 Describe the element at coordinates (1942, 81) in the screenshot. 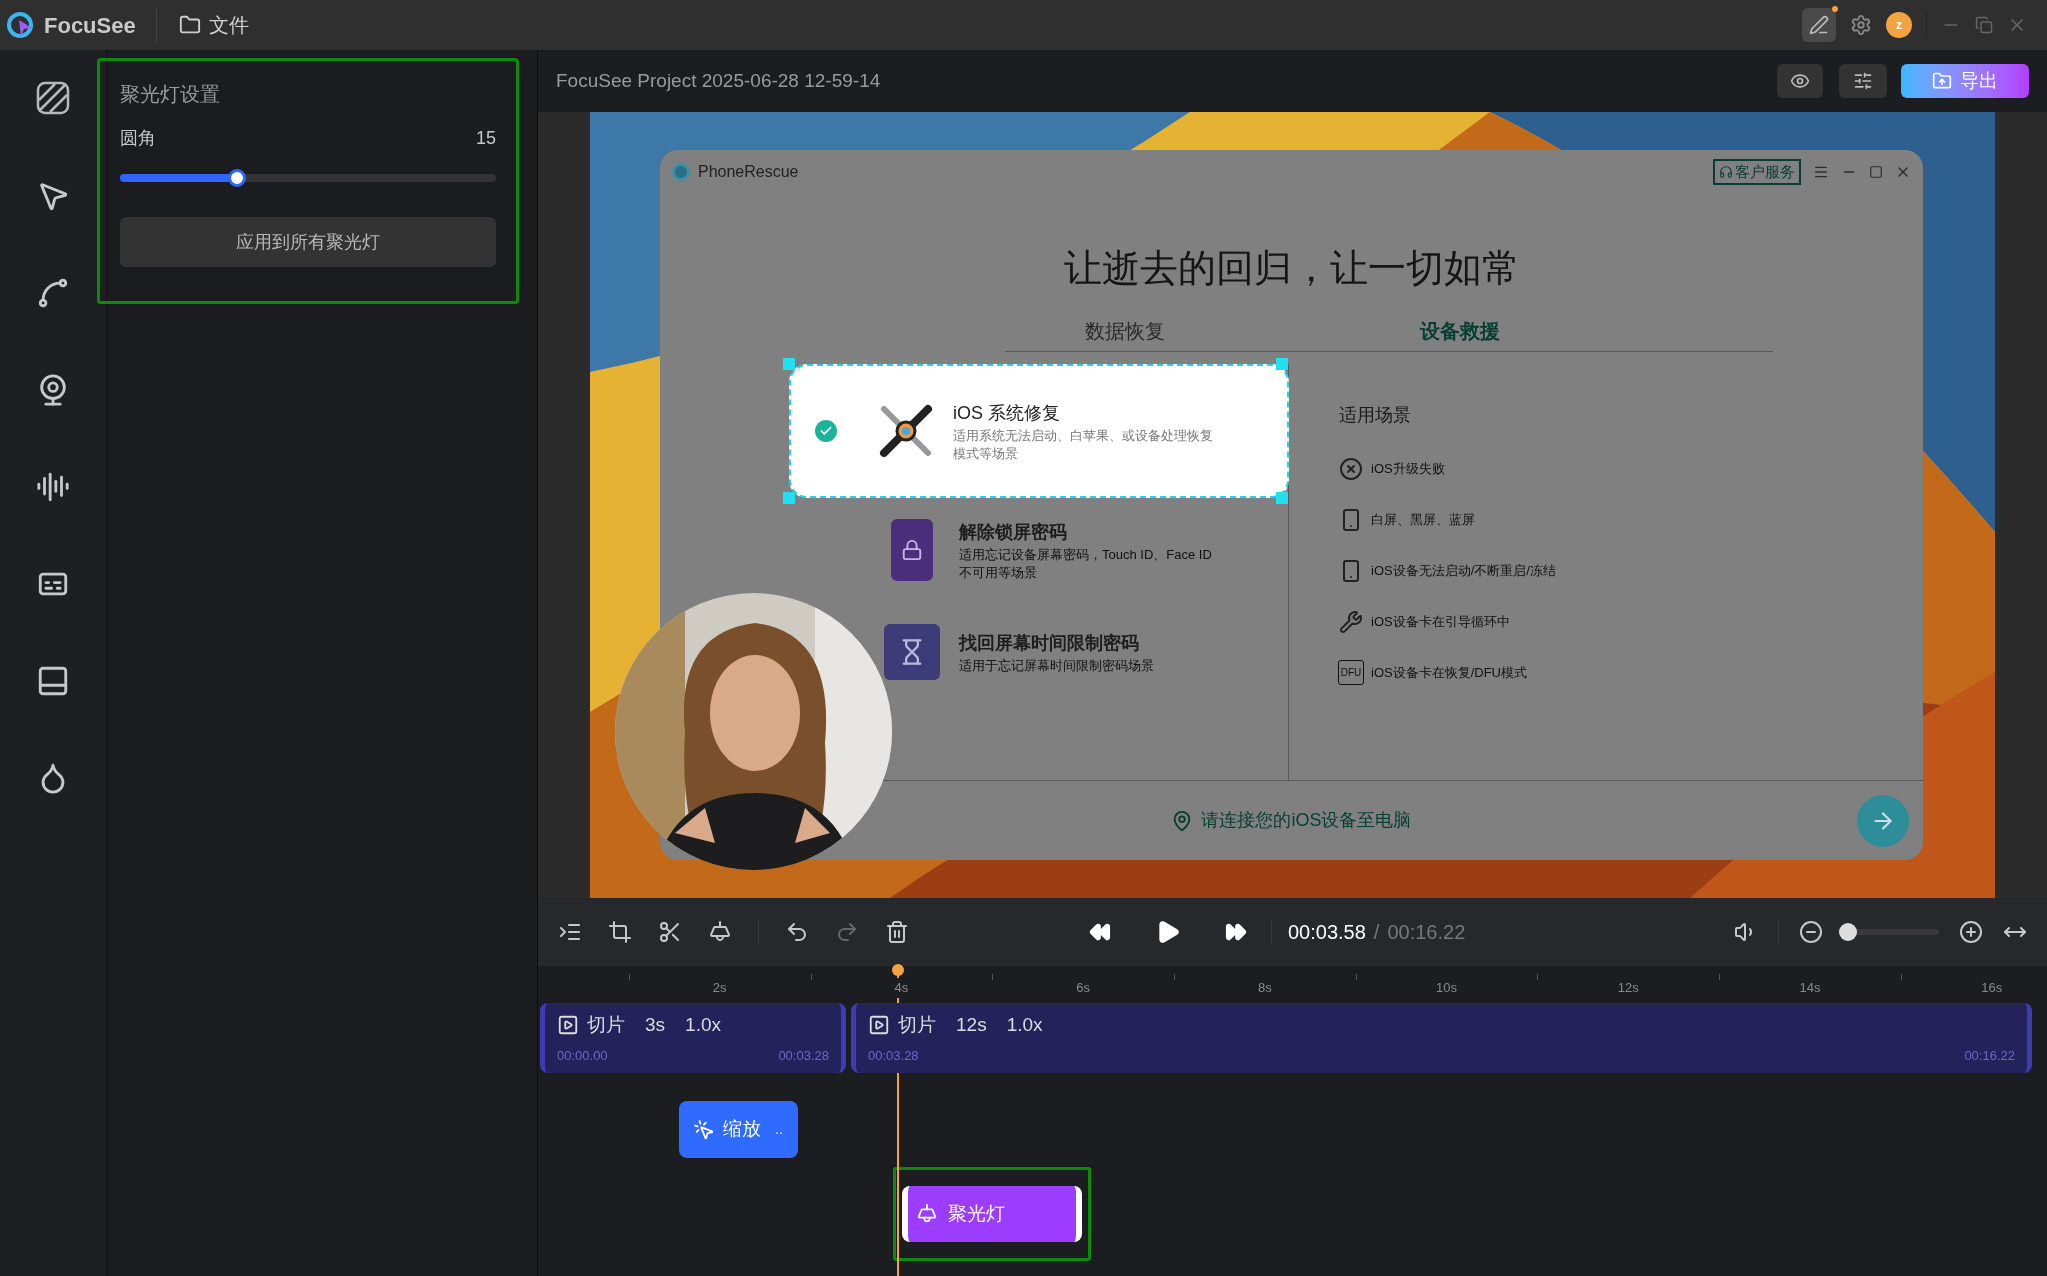

I see `folder-upload-icon` at that location.